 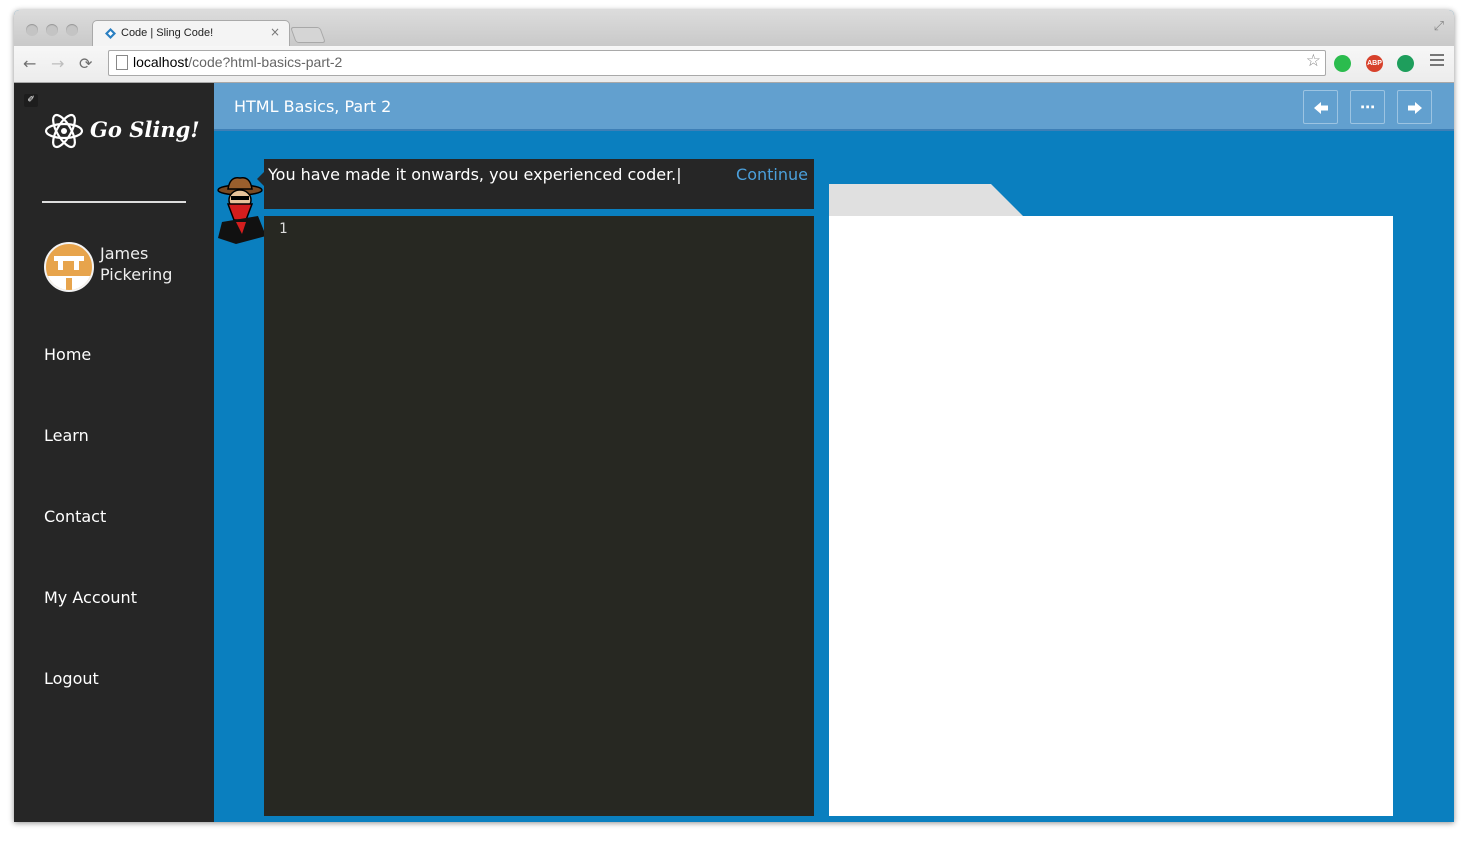 I want to click on lesson-title: HTML Basics, Part 2, so click(x=313, y=106).